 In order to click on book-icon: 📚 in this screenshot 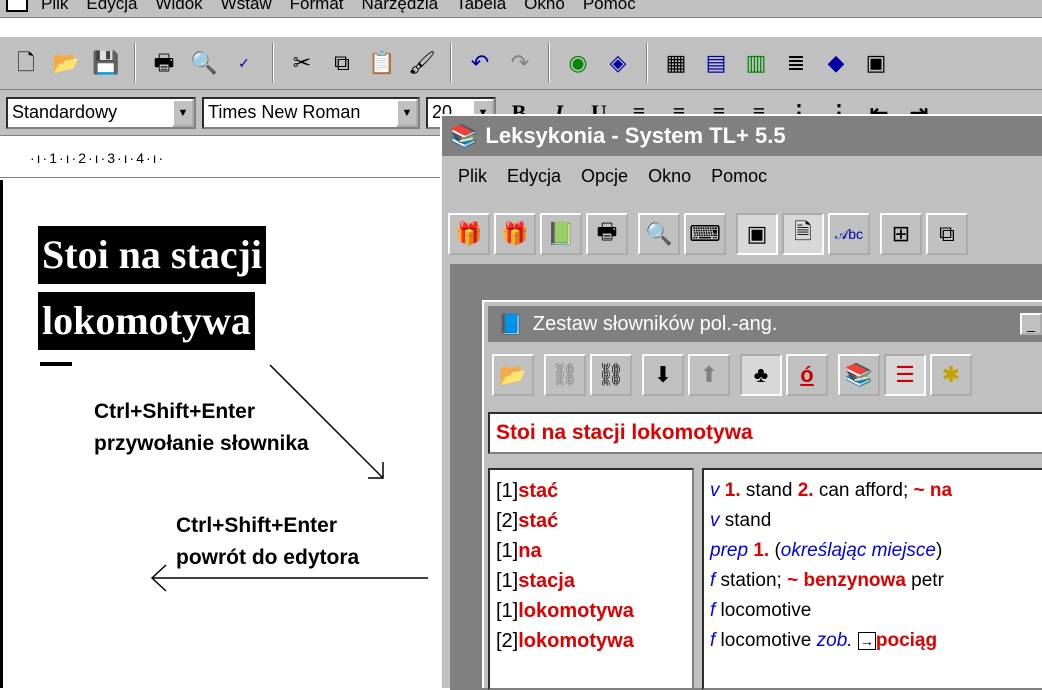, I will do `click(464, 135)`.